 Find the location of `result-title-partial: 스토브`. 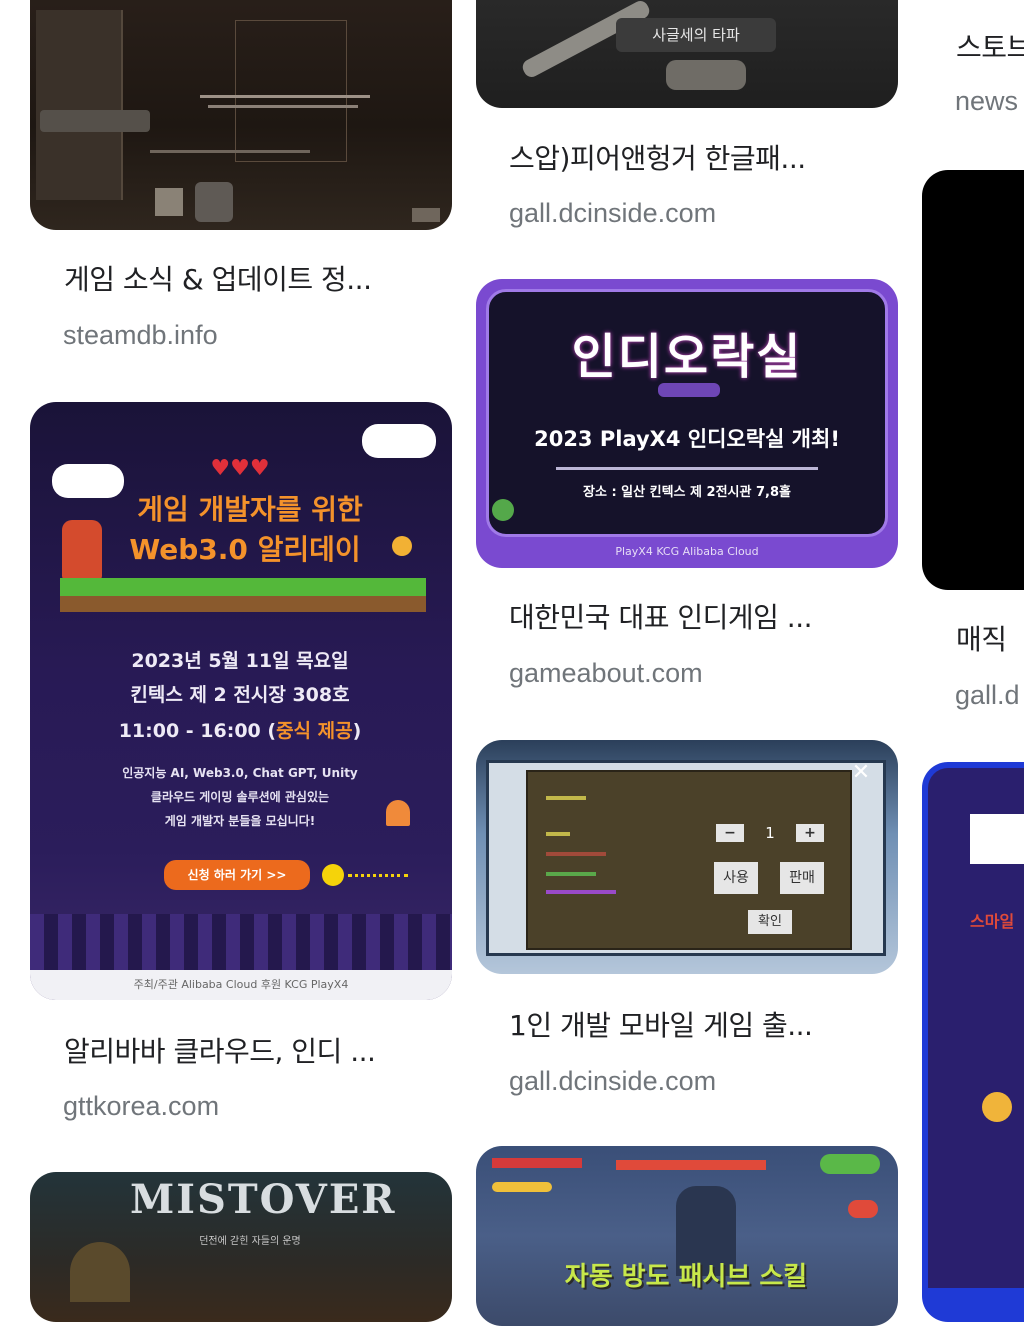

result-title-partial: 스토브 is located at coordinates (990, 46).